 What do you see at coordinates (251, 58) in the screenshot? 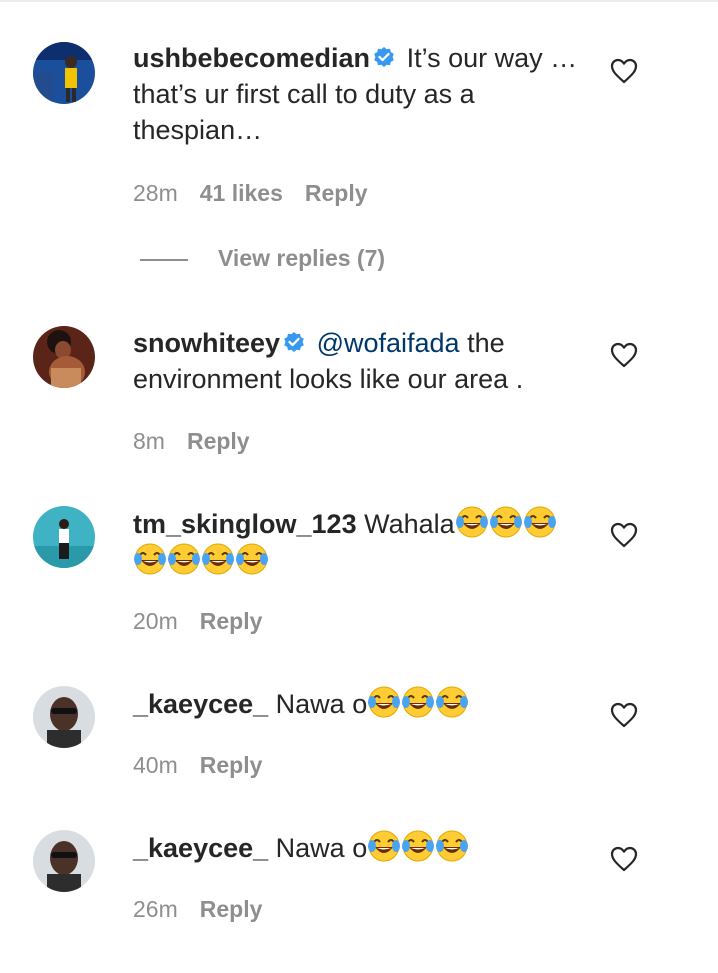
I see `comment-username: ushbebecomedian` at bounding box center [251, 58].